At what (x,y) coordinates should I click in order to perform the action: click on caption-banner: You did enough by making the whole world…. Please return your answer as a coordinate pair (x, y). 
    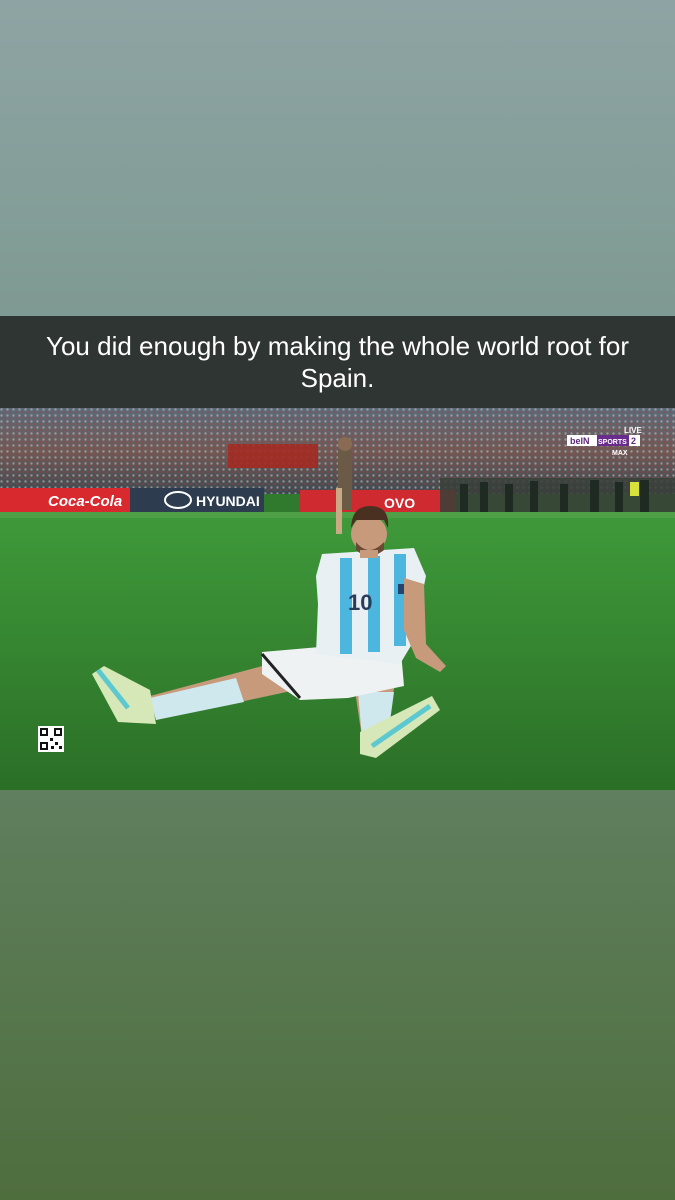
    Looking at the image, I should click on (337, 362).